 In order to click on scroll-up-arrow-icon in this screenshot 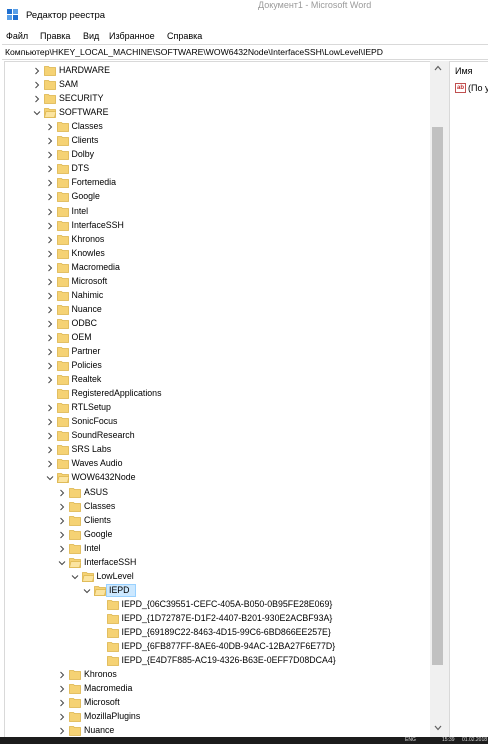, I will do `click(438, 68)`.